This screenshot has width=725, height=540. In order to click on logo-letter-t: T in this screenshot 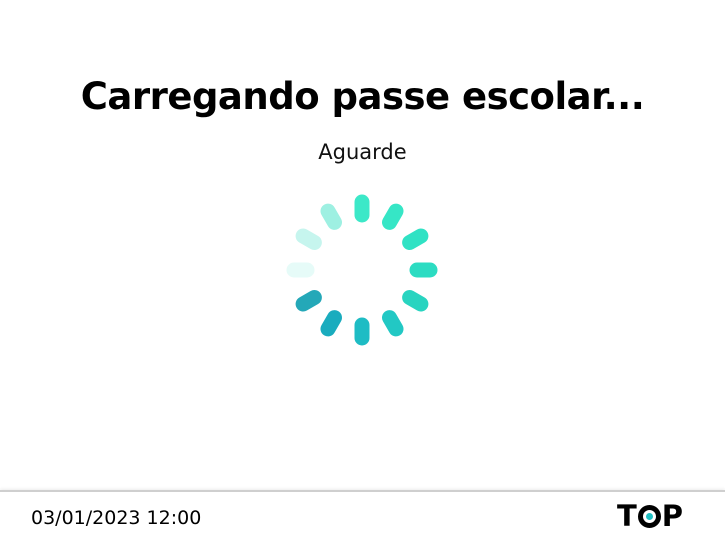, I will do `click(626, 516)`.